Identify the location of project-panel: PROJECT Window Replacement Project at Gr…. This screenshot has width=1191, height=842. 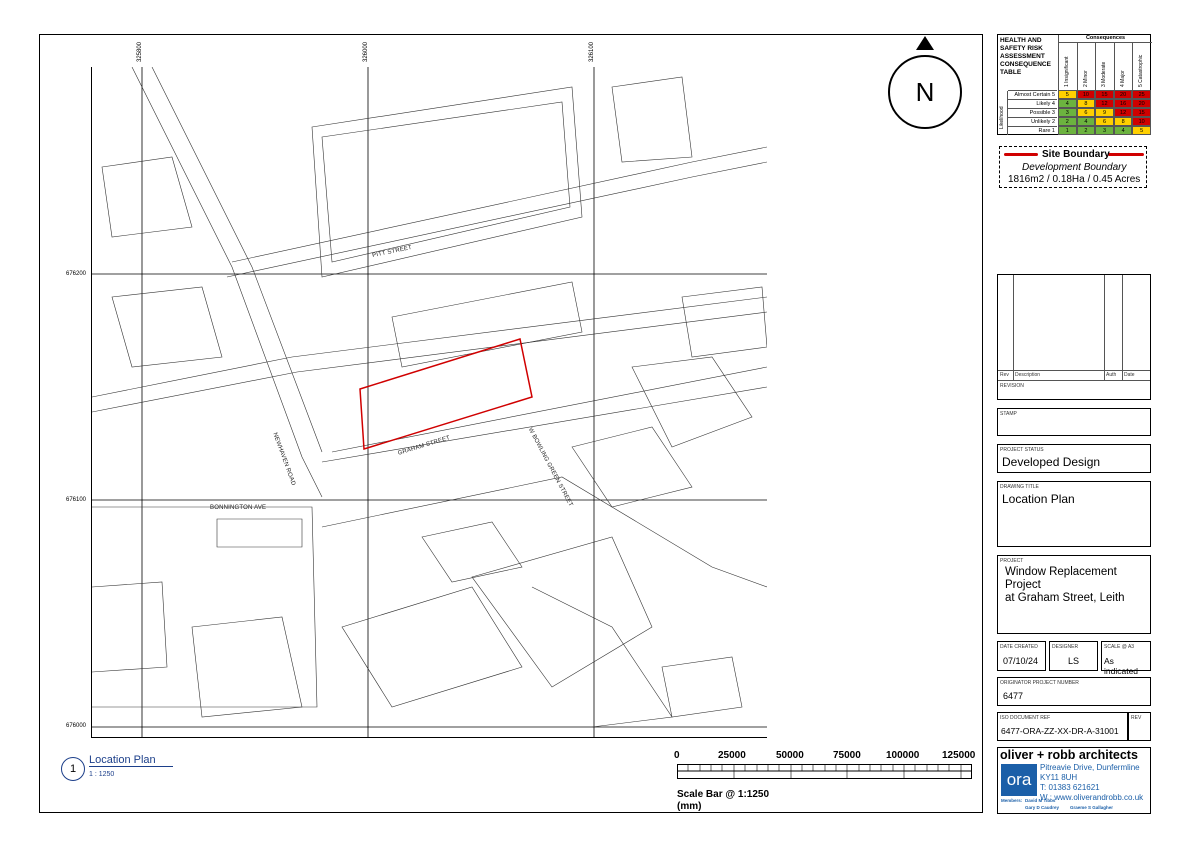
(1074, 594).